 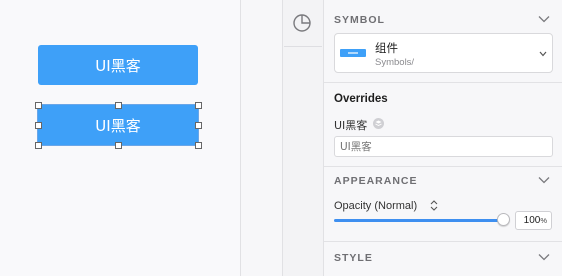 What do you see at coordinates (443, 146) in the screenshot?
I see `override-text-input` at bounding box center [443, 146].